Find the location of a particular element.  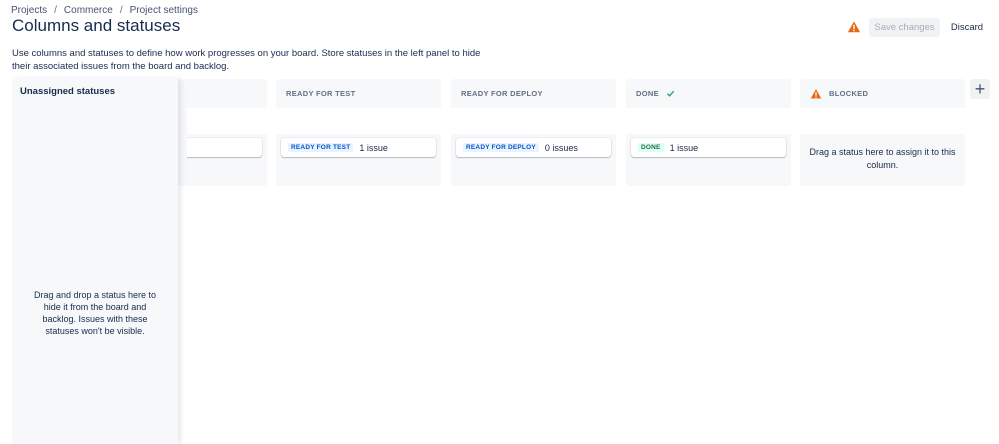

breadcrumb-commerce: Commerce is located at coordinates (88, 10).